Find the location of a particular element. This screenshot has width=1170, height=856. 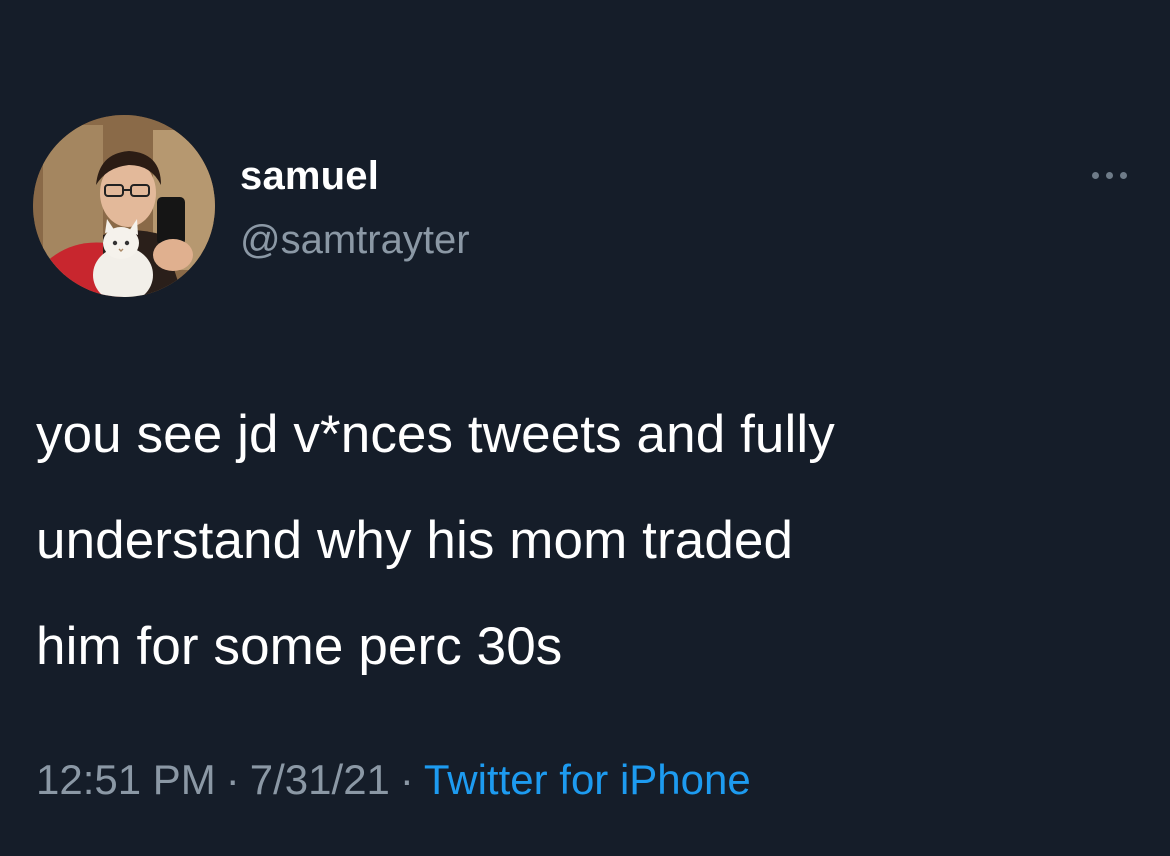

tweet-metadata: 12:51 PM · 7/31/21 · Twitter for iPhone is located at coordinates (393, 780).